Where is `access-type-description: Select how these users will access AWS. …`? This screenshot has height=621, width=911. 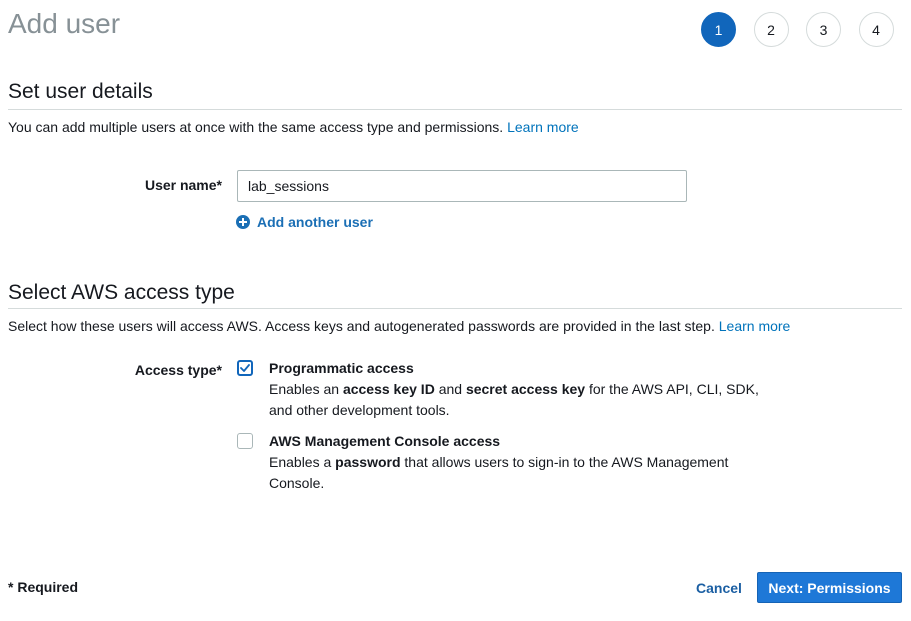 access-type-description: Select how these users will access AWS. … is located at coordinates (399, 326).